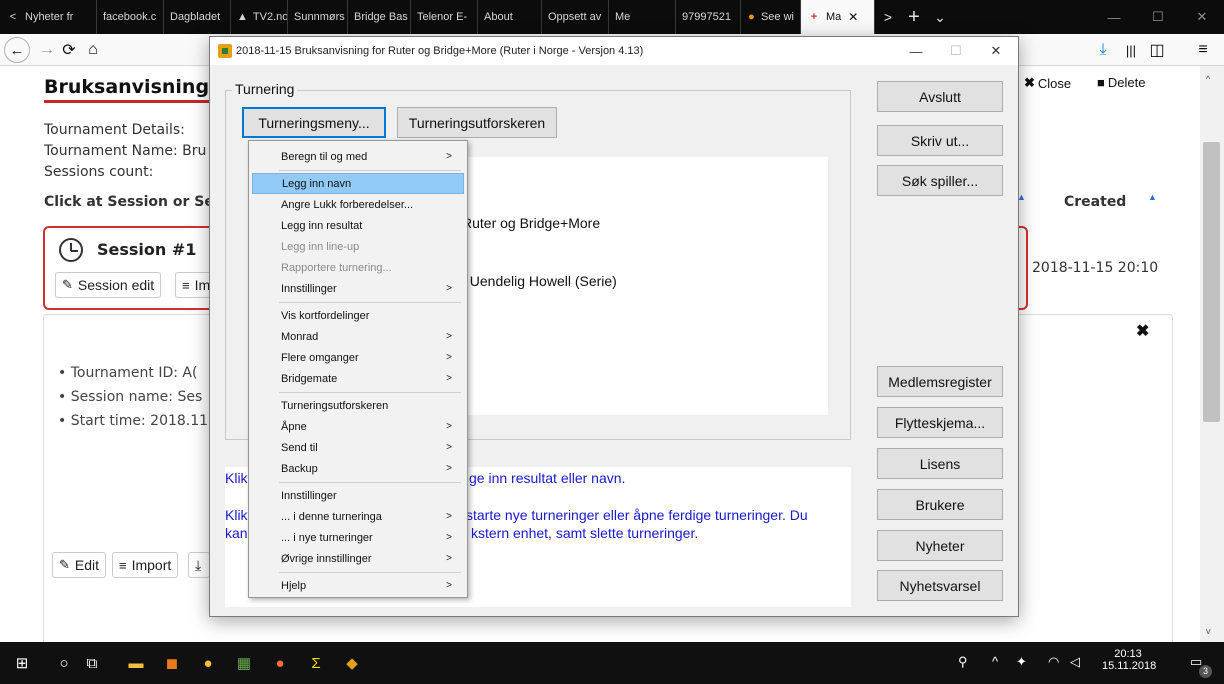 The height and width of the screenshot is (684, 1224). Describe the element at coordinates (916, 51) in the screenshot. I see `dialog-minimize-button: —` at that location.